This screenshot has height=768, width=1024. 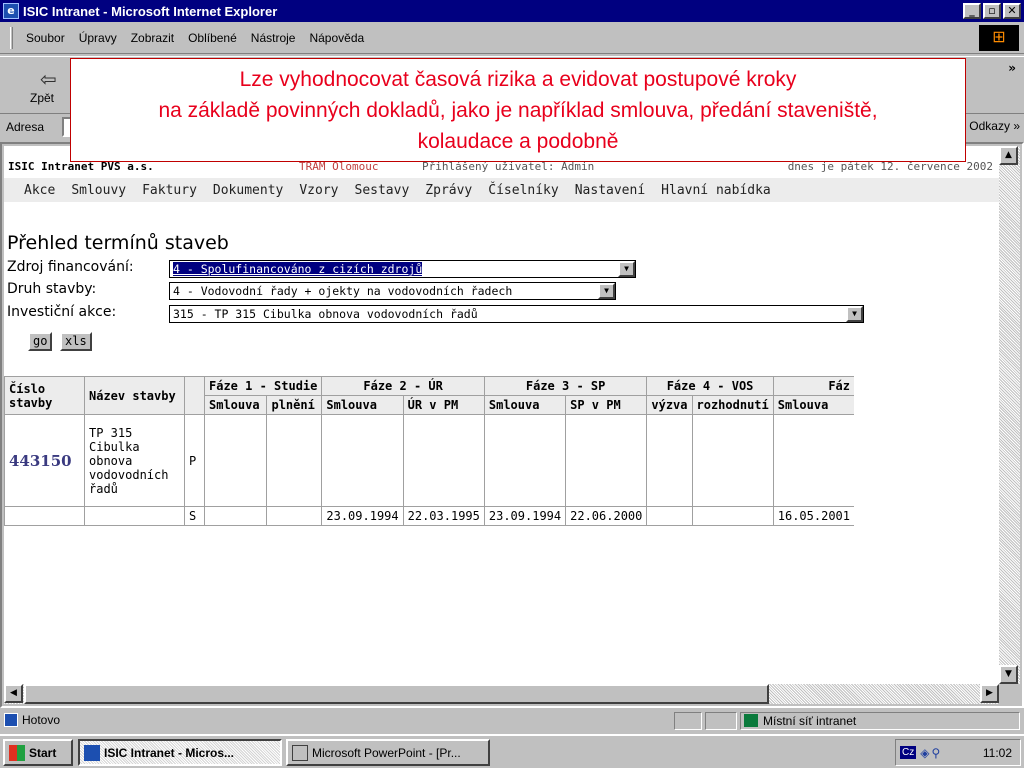 I want to click on scroll-up-icon: ▲, so click(x=1008, y=155).